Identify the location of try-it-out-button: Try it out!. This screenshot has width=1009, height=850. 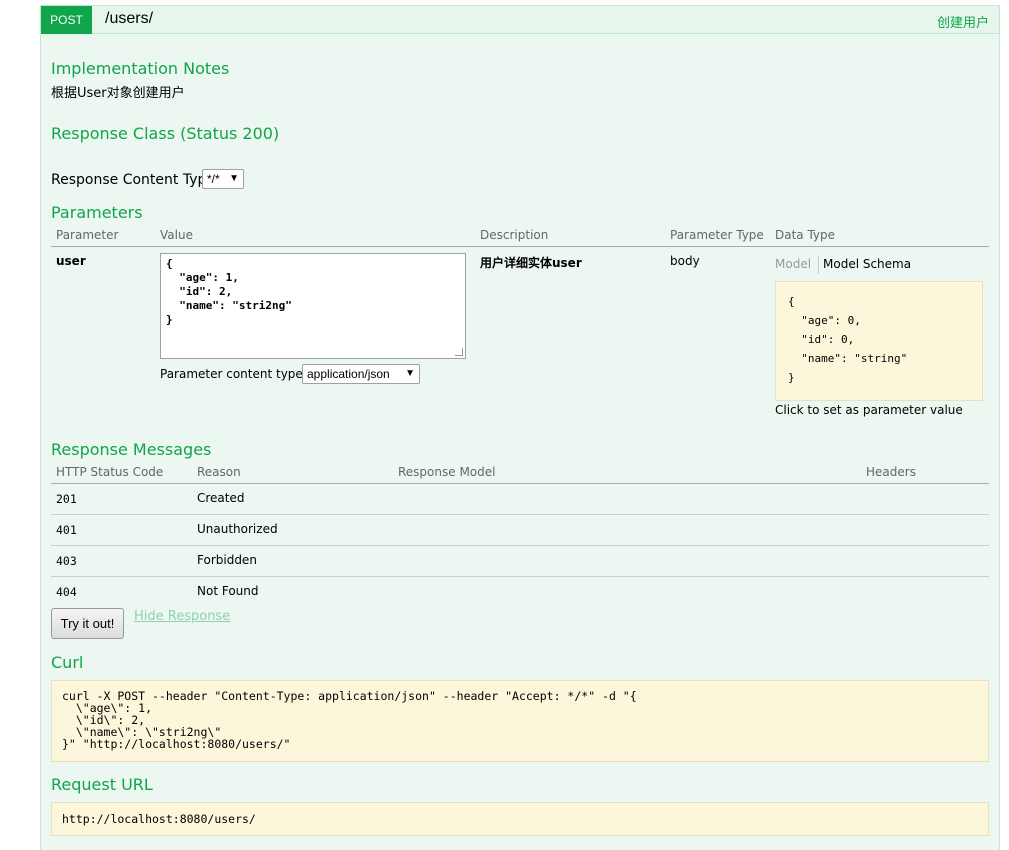
(87, 623).